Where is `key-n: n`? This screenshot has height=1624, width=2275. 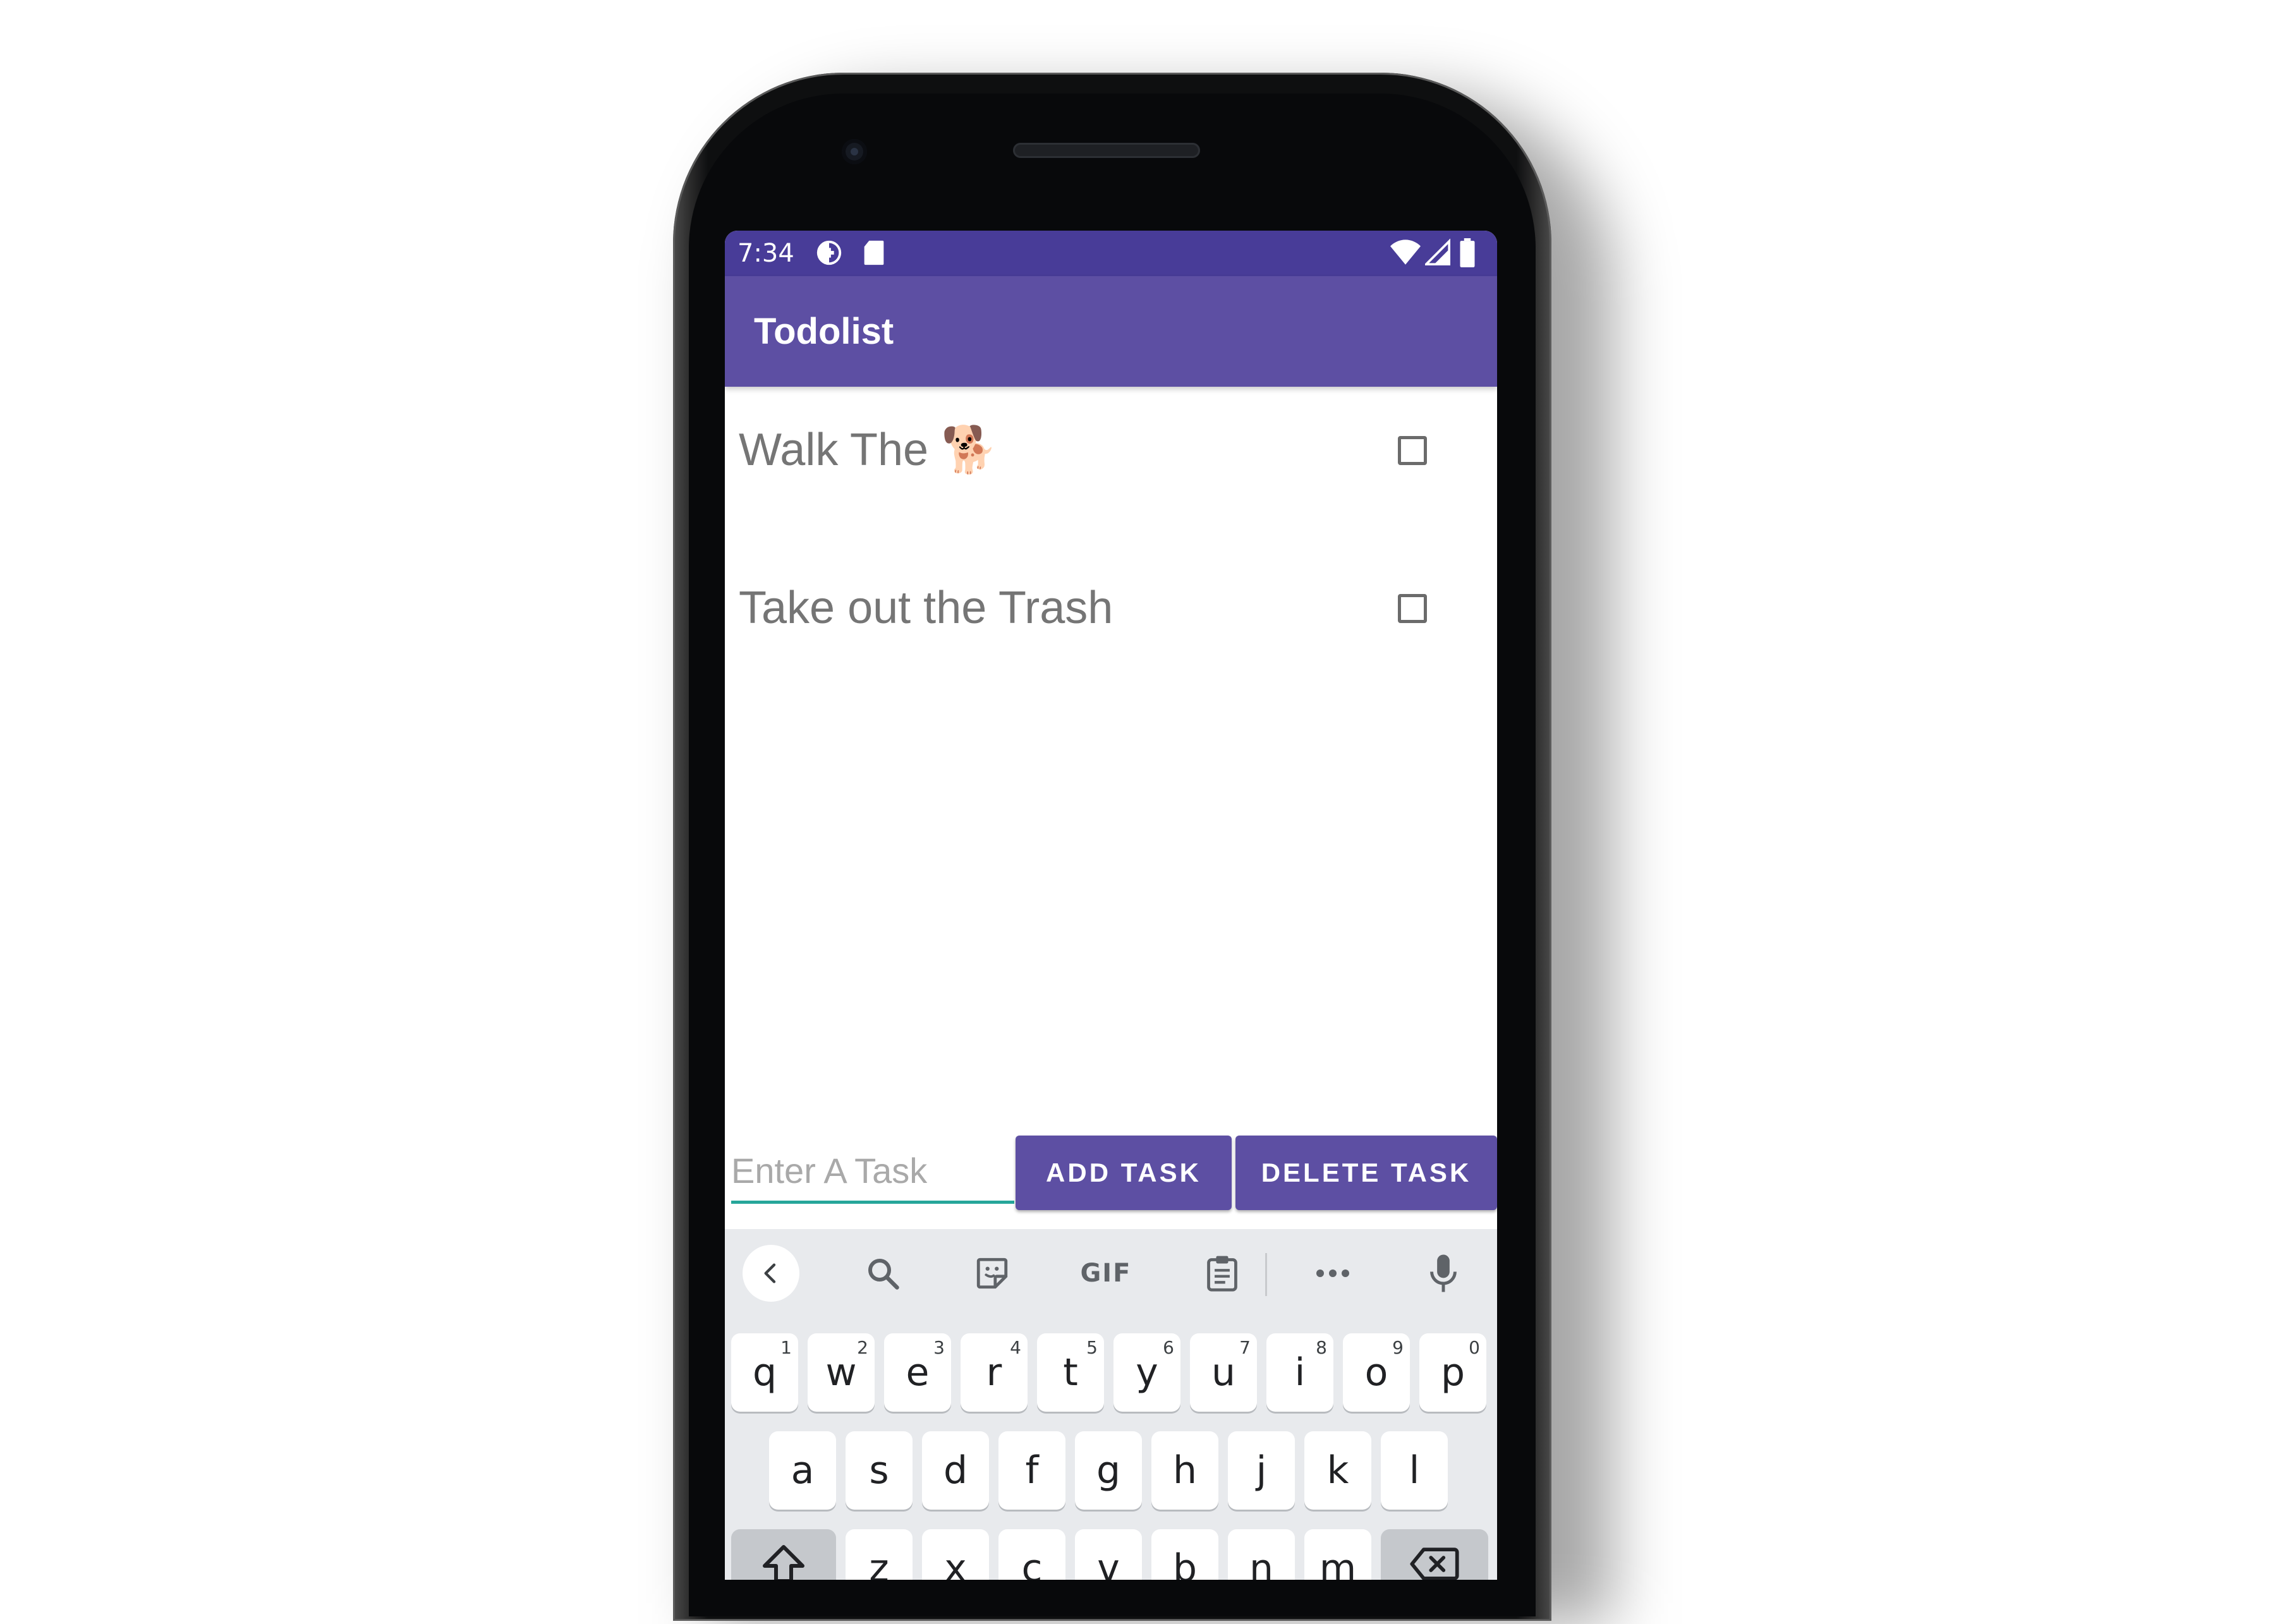 key-n: n is located at coordinates (1261, 1554).